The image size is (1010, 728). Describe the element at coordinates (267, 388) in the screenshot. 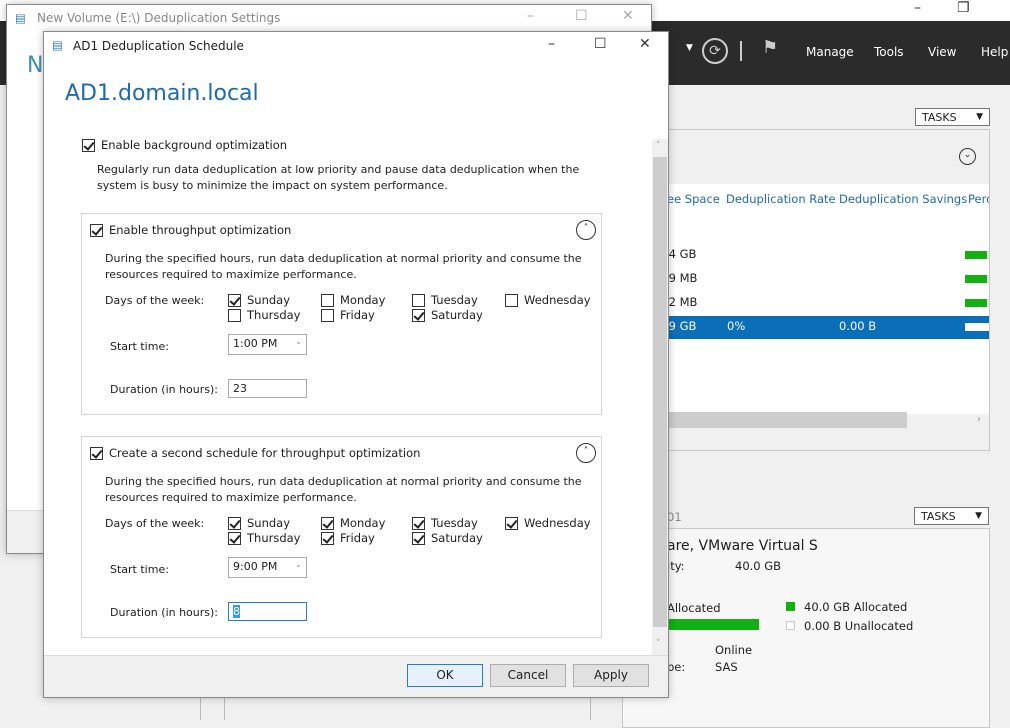

I see `duration-input: 23` at that location.